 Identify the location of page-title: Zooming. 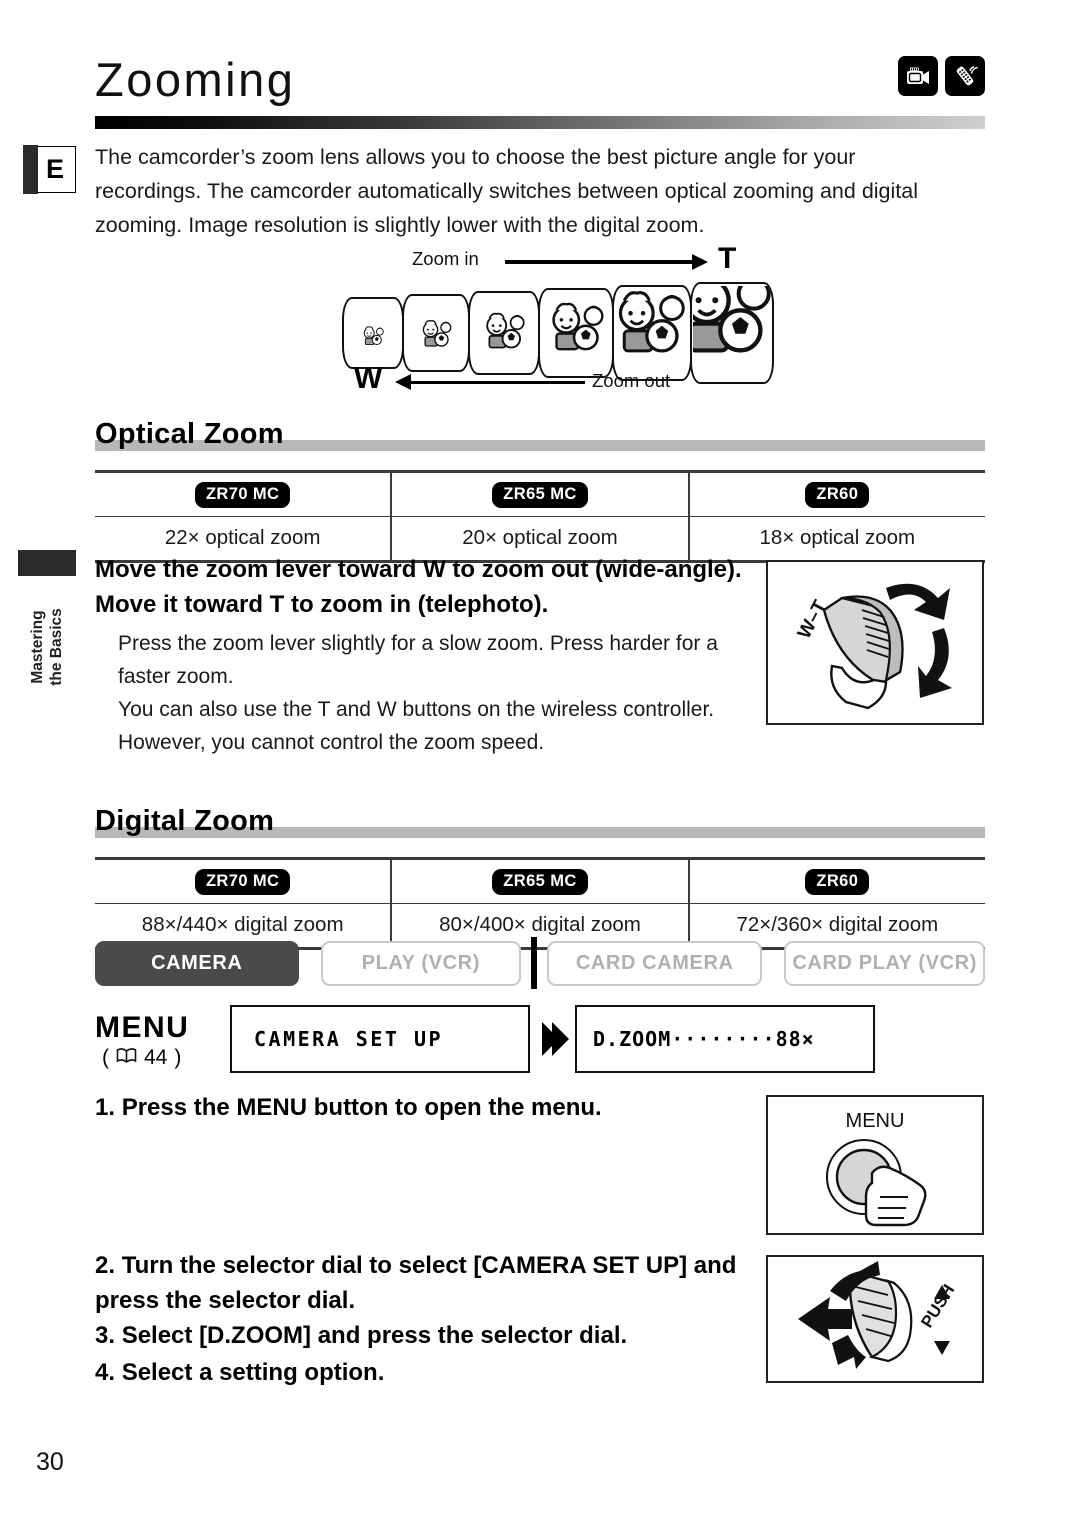
(195, 79).